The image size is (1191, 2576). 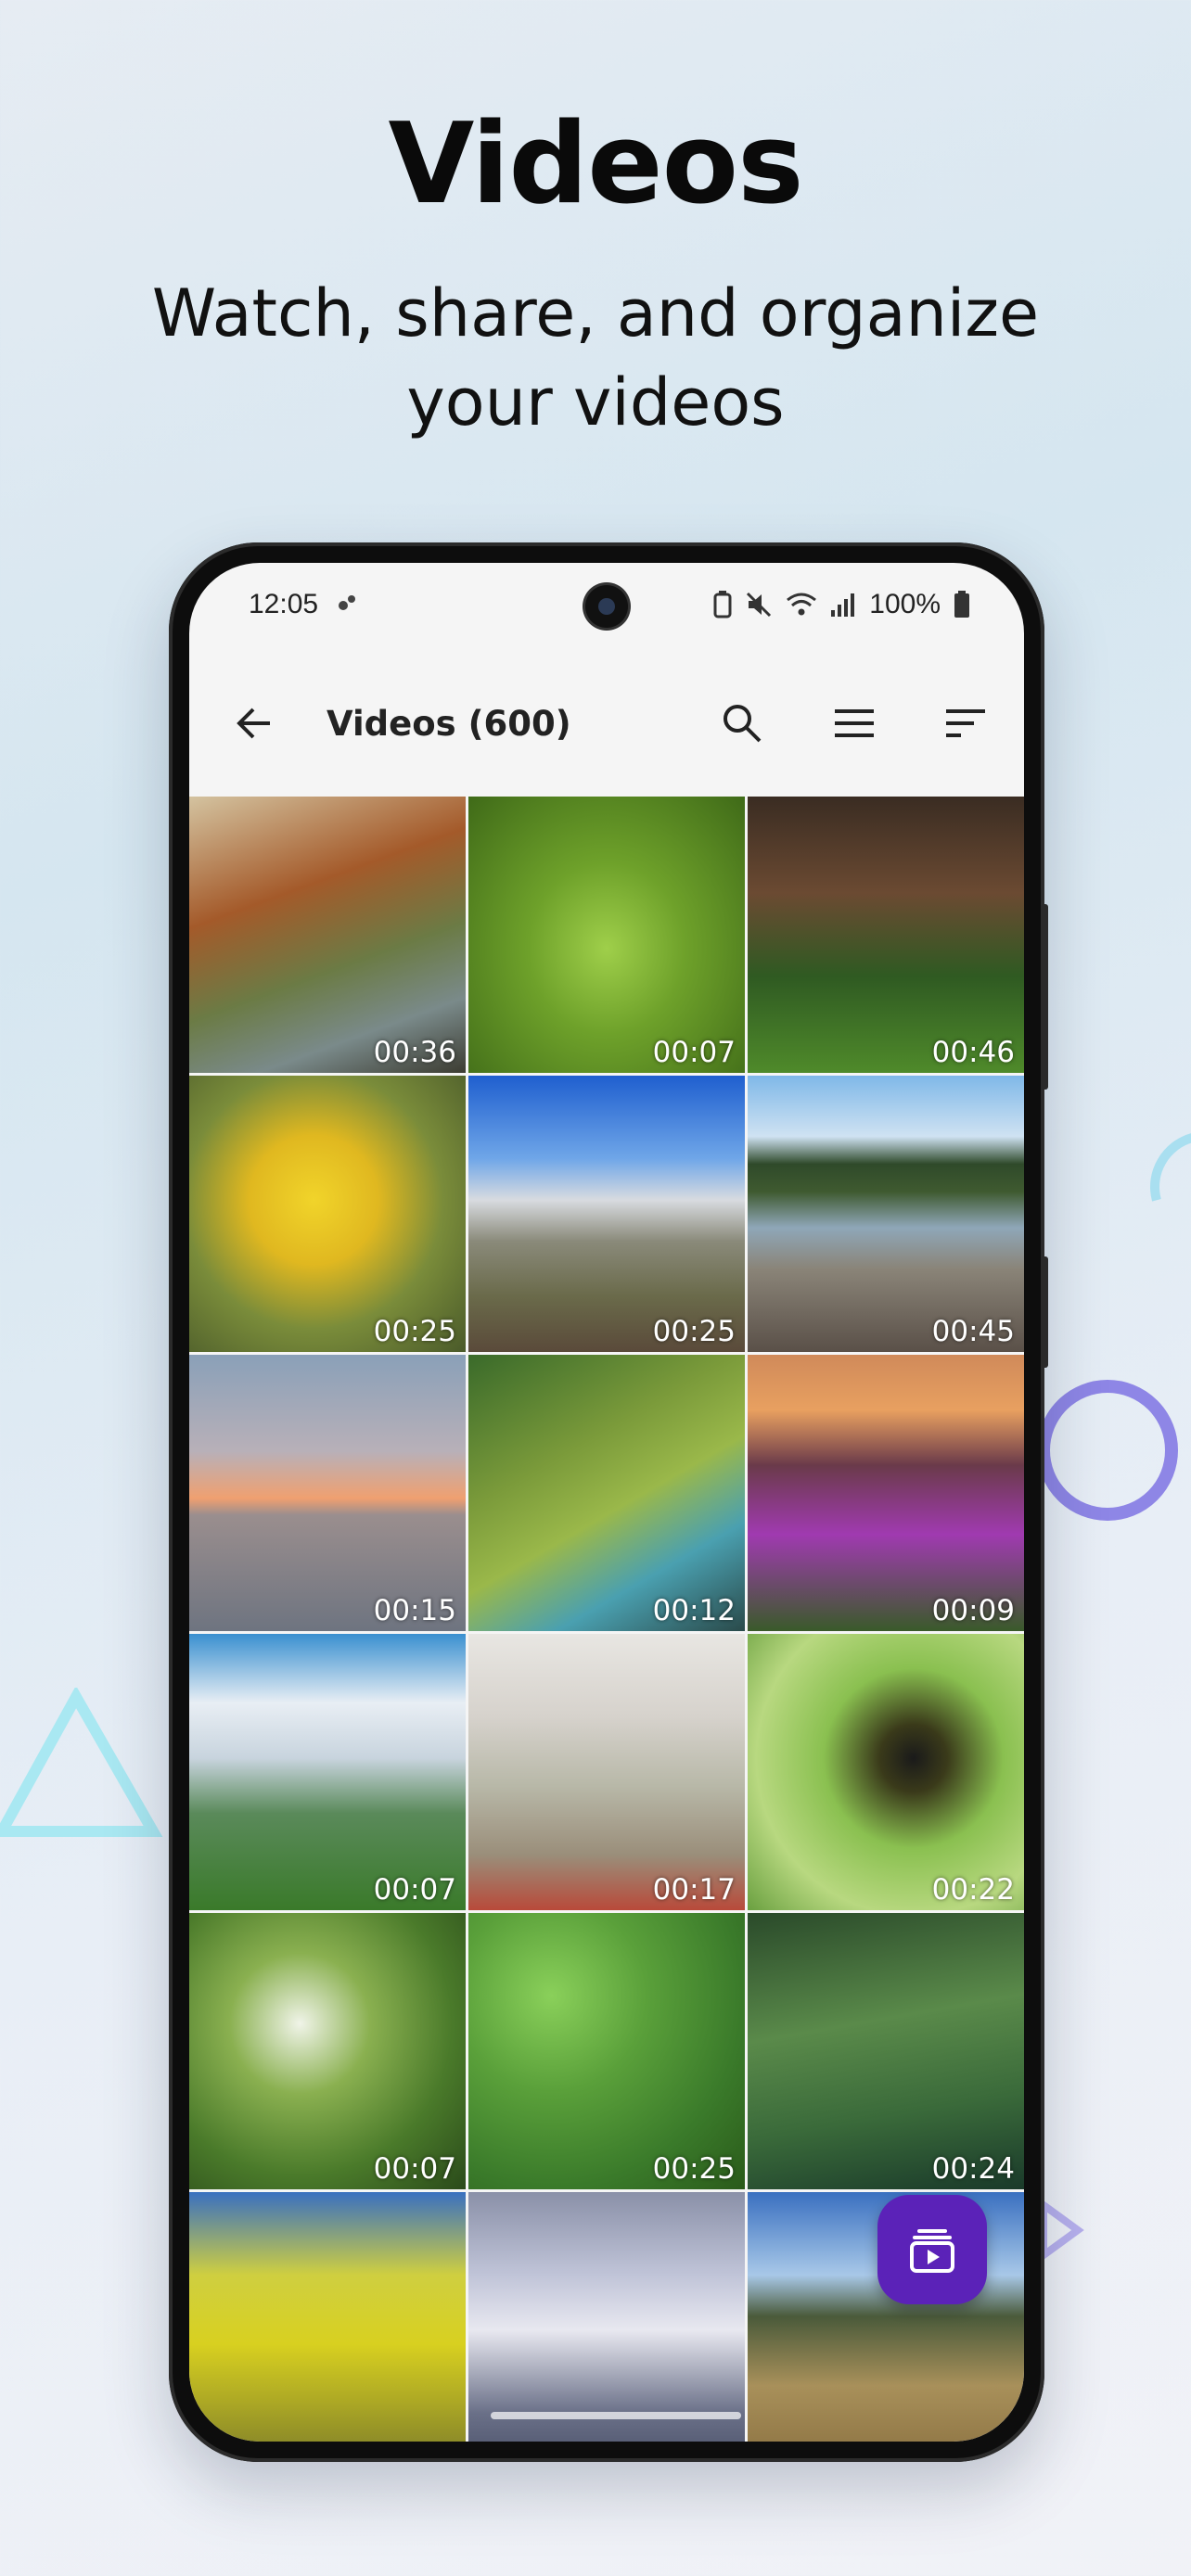 I want to click on video-duration: 00:46, so click(x=973, y=1052).